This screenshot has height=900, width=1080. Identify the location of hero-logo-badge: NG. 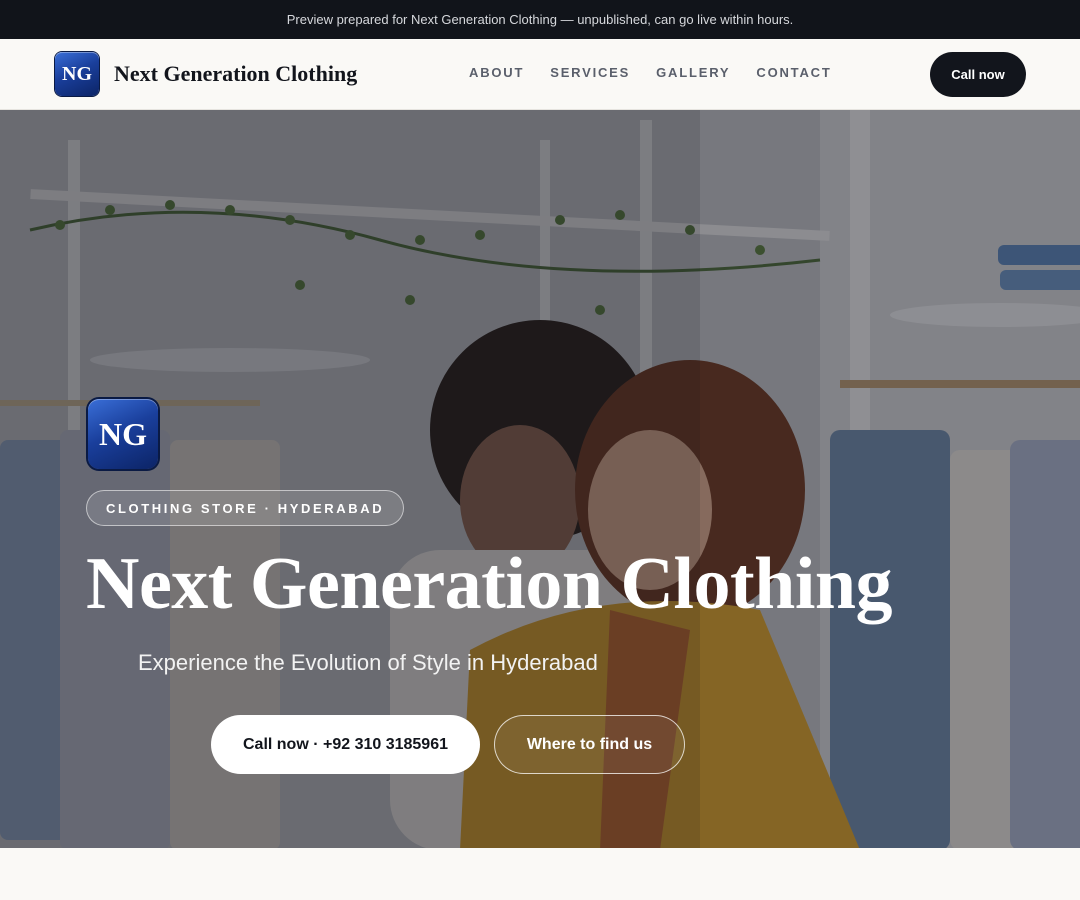
(123, 434).